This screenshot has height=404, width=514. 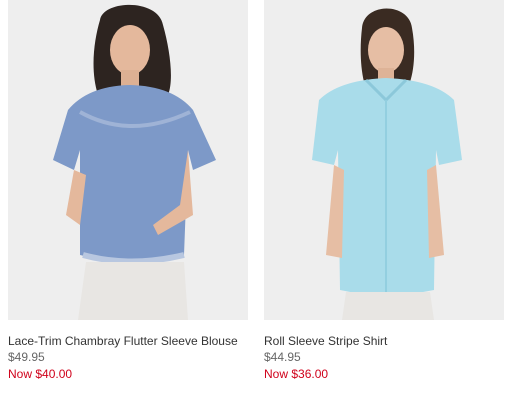 What do you see at coordinates (282, 357) in the screenshot?
I see `original-price: $44.95` at bounding box center [282, 357].